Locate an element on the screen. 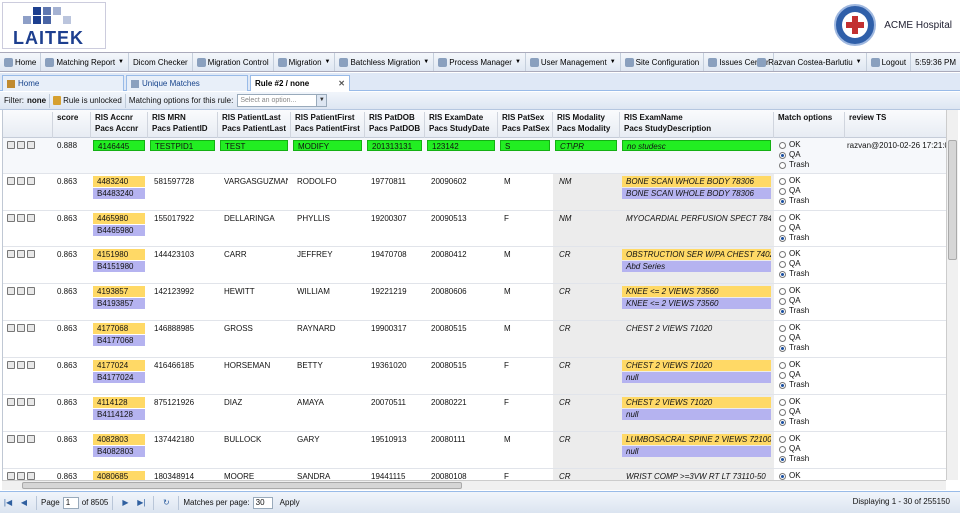  menu-home: Home is located at coordinates (21, 62).